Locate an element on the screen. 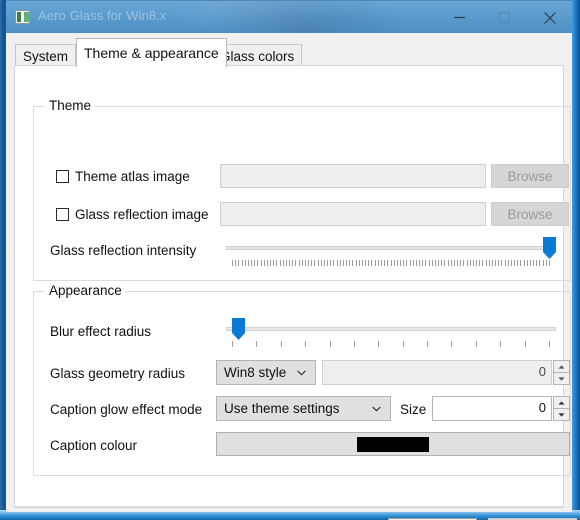  glass-geometry-radius-label: Glass geometry radius is located at coordinates (118, 373).